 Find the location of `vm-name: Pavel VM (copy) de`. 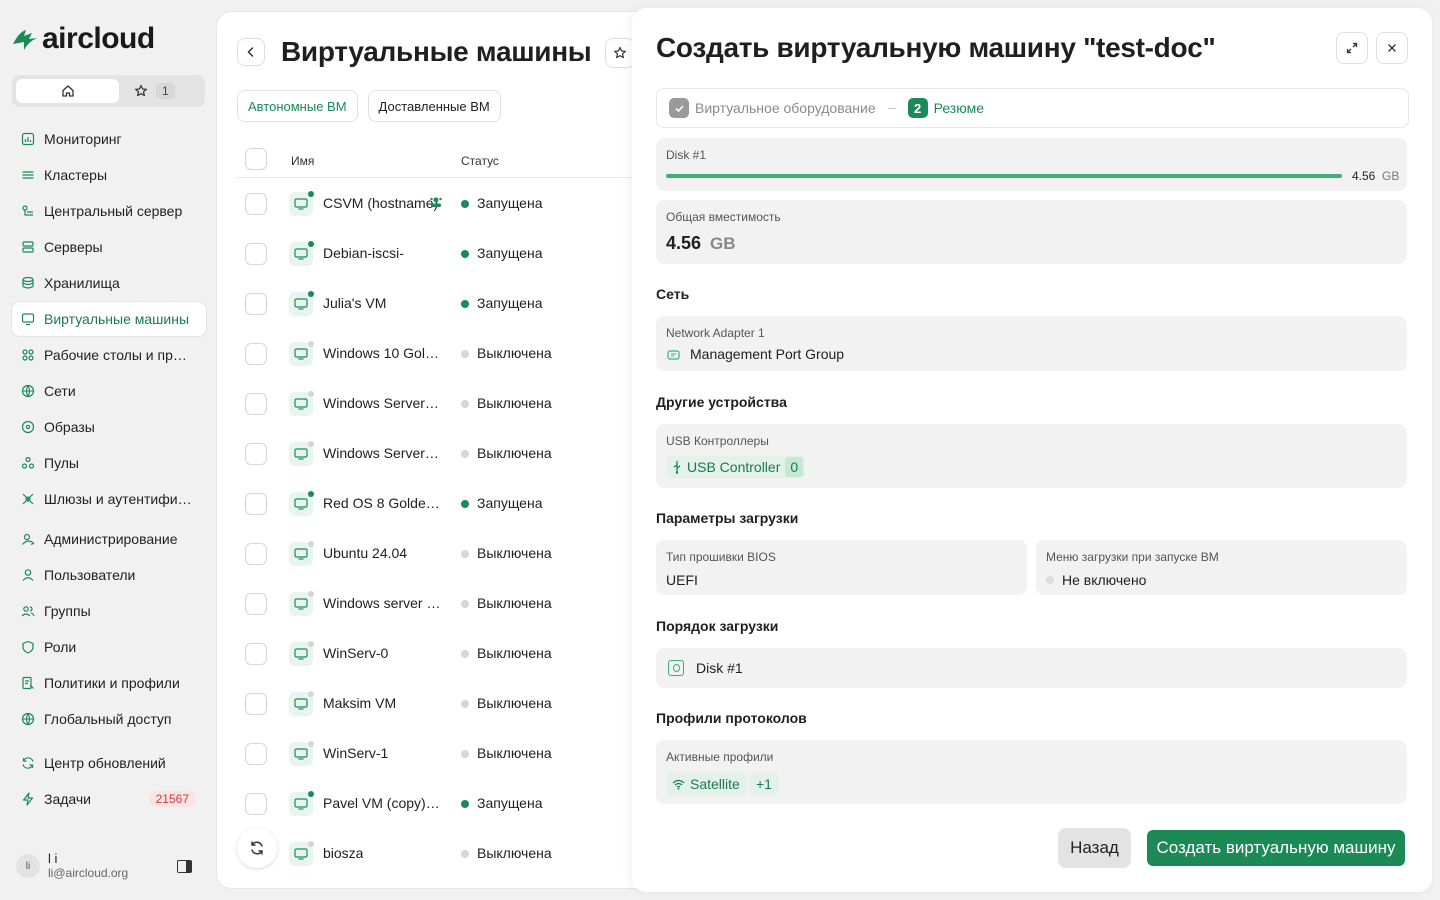

vm-name: Pavel VM (copy) de is located at coordinates (382, 803).